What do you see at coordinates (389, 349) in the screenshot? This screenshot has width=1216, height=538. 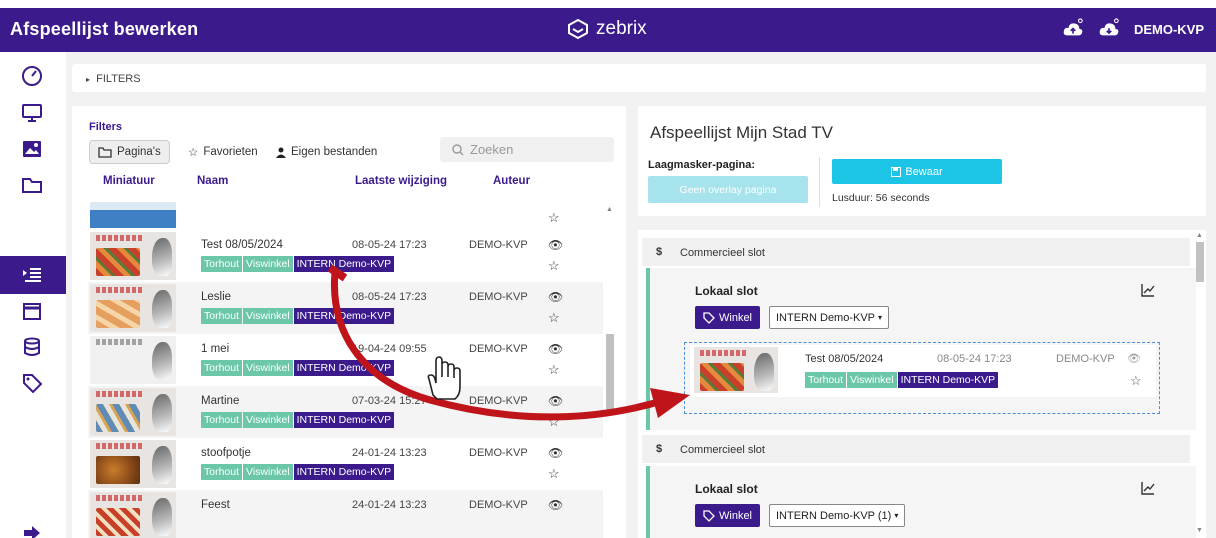 I see `item-date: 19-04-24 09:55` at bounding box center [389, 349].